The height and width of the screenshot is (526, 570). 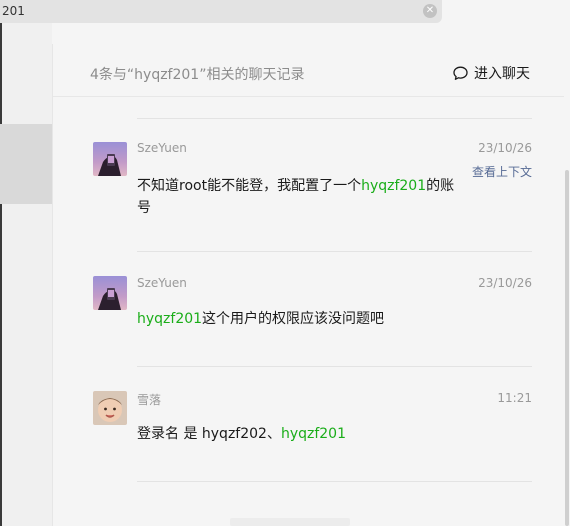 I want to click on message-text: 登录名 是 hyqzf202、hyqzf201, so click(x=297, y=434).